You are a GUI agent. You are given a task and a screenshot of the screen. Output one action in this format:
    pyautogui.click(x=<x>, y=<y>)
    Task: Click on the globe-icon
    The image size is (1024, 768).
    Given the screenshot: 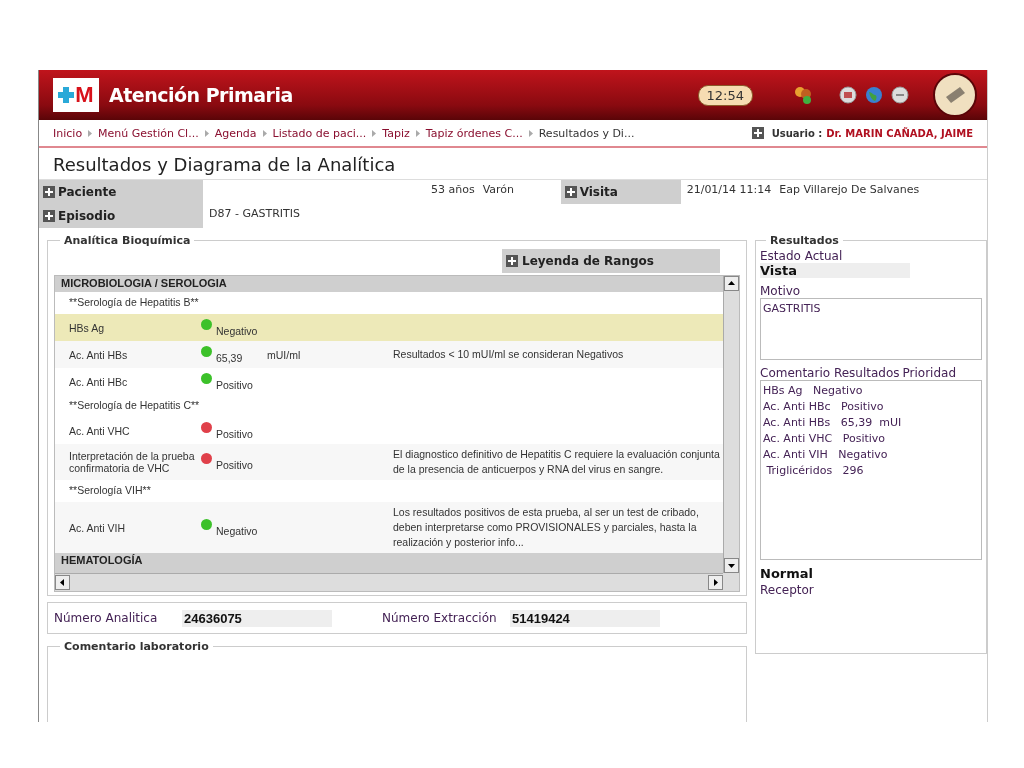 What is the action you would take?
    pyautogui.click(x=874, y=95)
    